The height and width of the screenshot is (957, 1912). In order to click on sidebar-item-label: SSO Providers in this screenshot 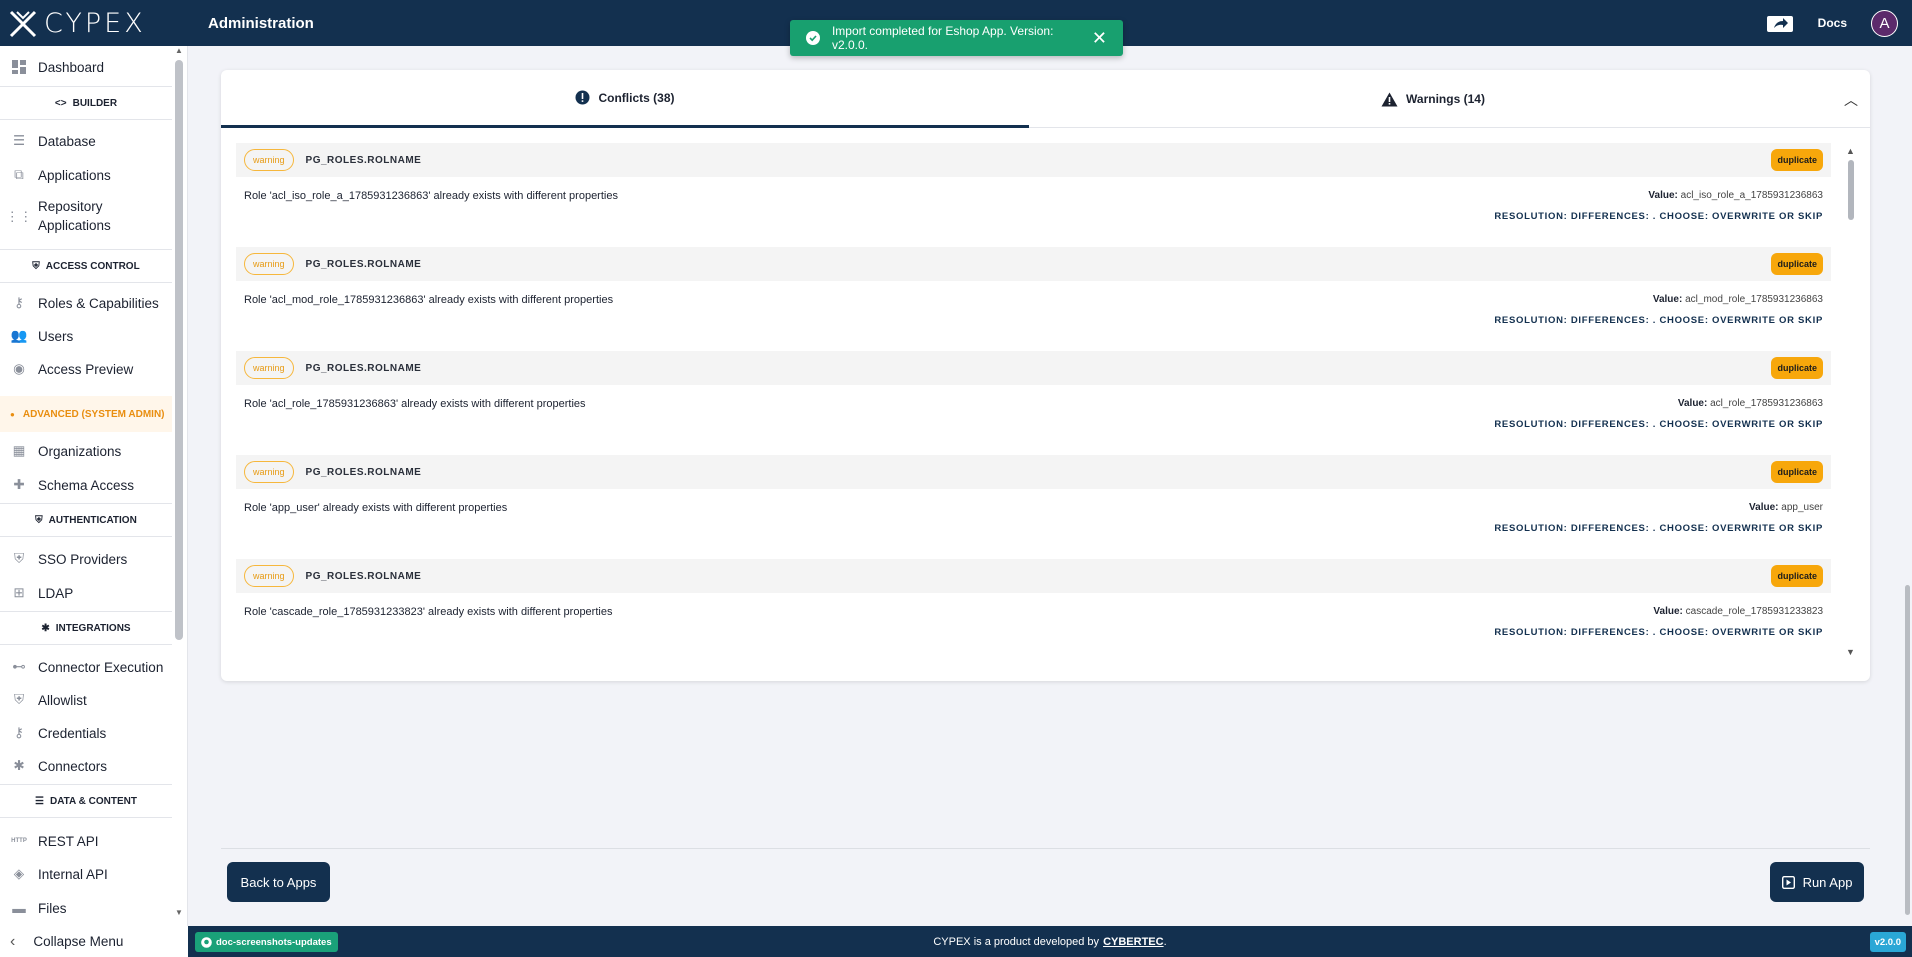, I will do `click(83, 559)`.